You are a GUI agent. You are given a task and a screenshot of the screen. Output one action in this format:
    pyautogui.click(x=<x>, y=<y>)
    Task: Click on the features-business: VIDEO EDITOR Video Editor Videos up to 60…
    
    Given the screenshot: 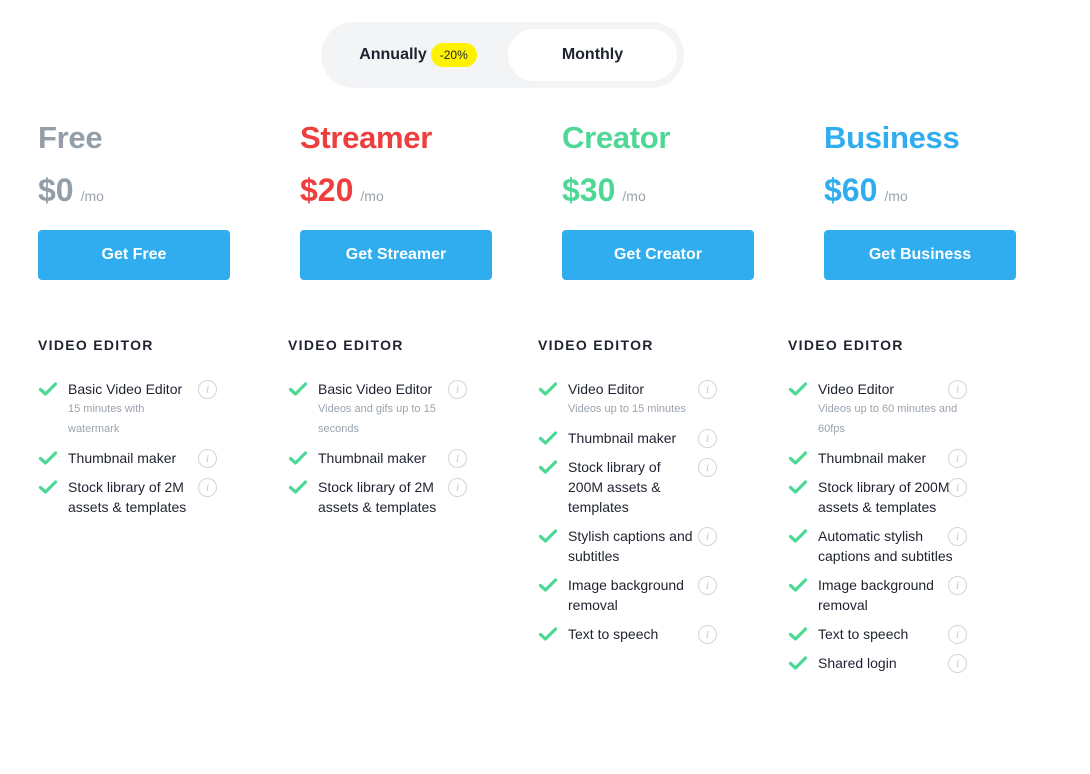 What is the action you would take?
    pyautogui.click(x=888, y=509)
    